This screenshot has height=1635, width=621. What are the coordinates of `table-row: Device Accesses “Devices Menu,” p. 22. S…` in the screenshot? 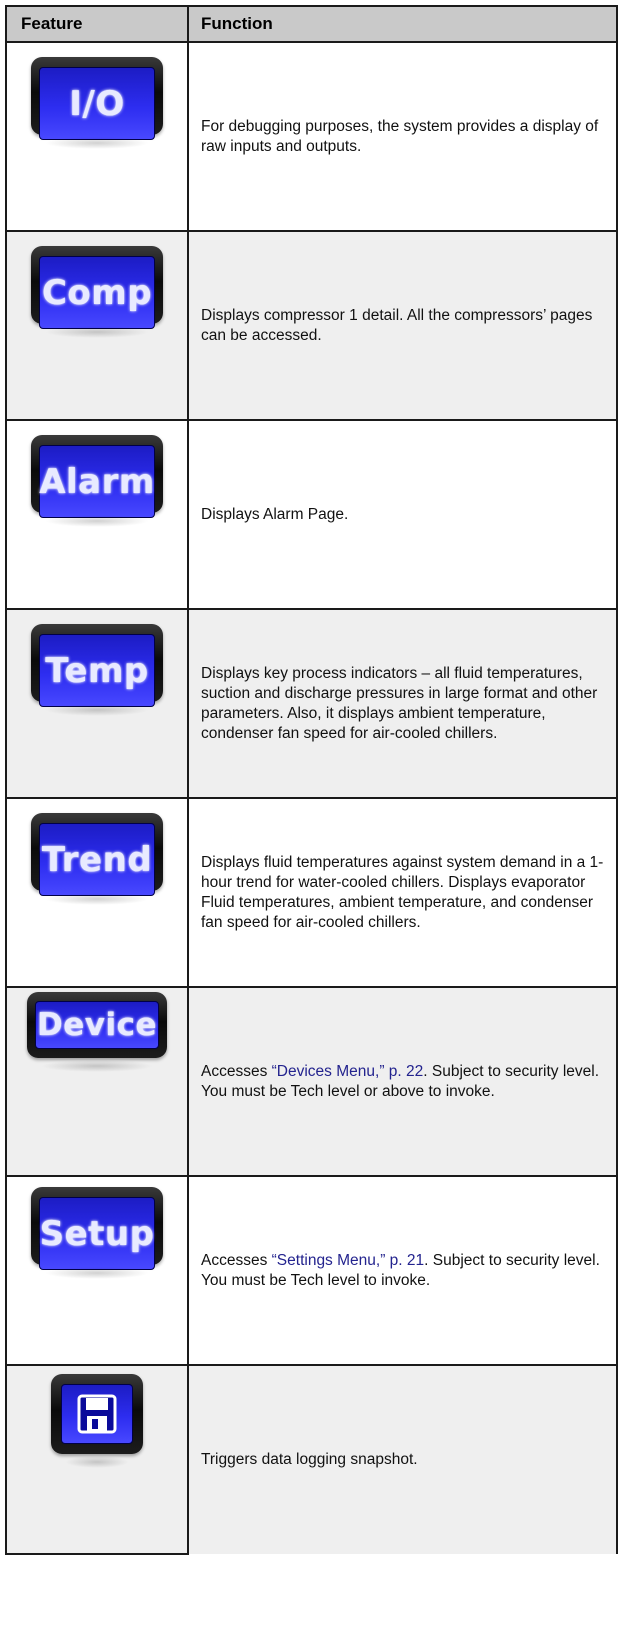 It's located at (311, 1081).